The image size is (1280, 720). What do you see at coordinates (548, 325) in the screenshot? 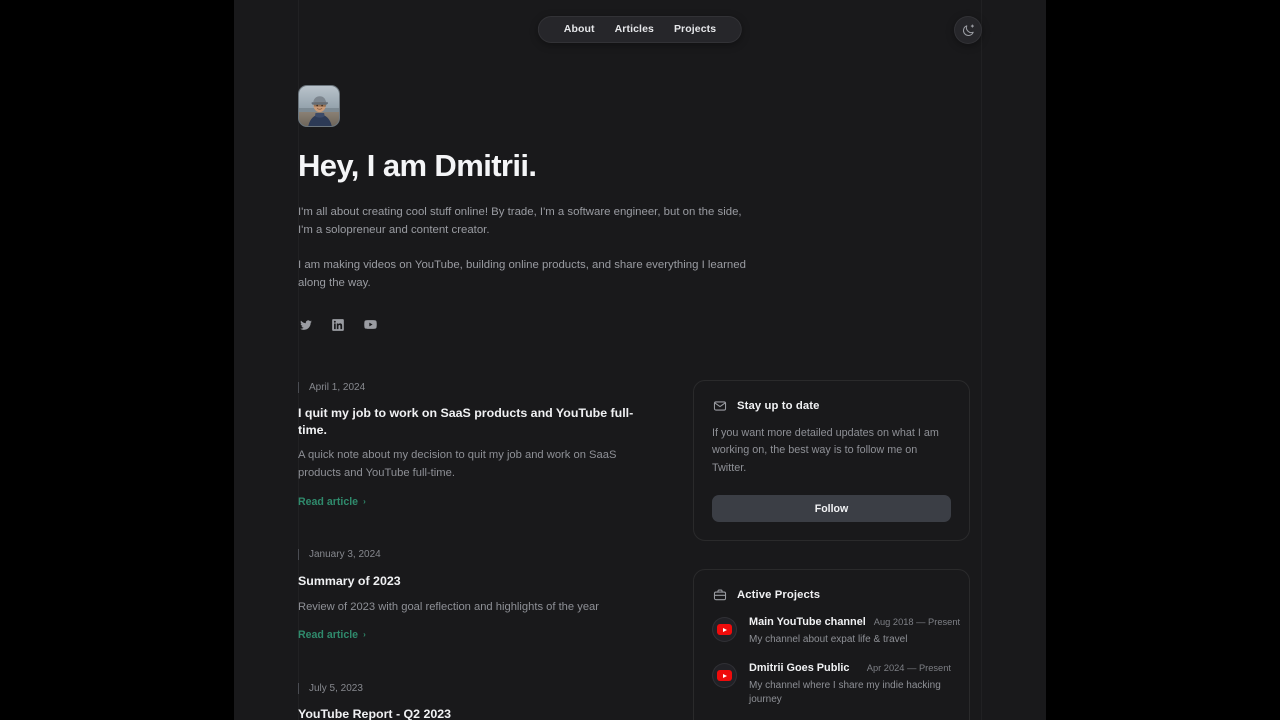
I see `social-links` at bounding box center [548, 325].